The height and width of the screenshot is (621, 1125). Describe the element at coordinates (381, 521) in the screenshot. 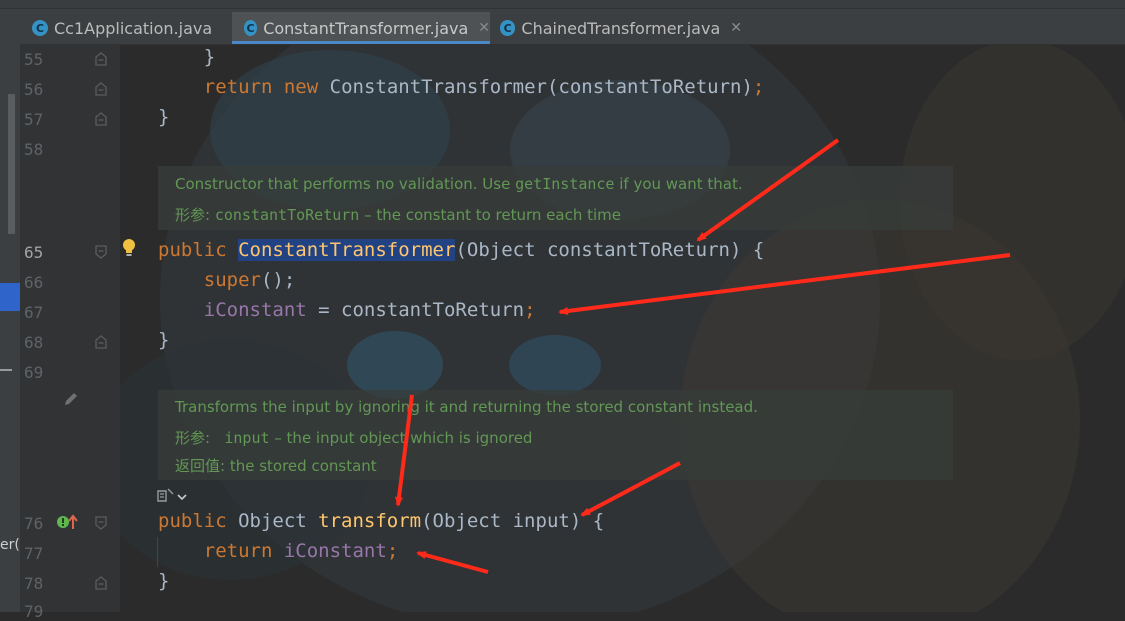

I see `code-line-76: public Object transform(Object input) {` at that location.